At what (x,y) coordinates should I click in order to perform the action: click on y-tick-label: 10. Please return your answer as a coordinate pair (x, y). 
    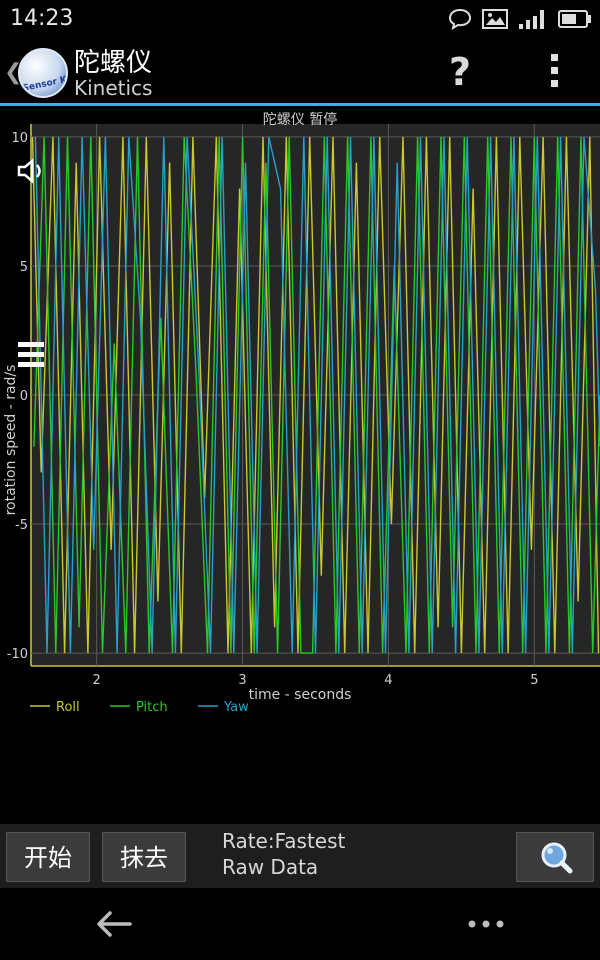
    Looking at the image, I should click on (19, 138).